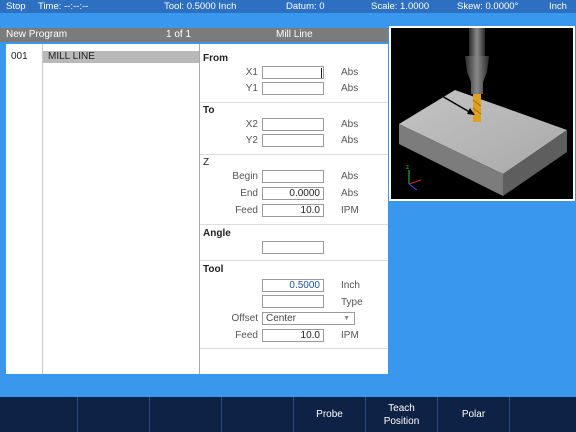  What do you see at coordinates (293, 193) in the screenshot?
I see `z-end-field: 0.0000` at bounding box center [293, 193].